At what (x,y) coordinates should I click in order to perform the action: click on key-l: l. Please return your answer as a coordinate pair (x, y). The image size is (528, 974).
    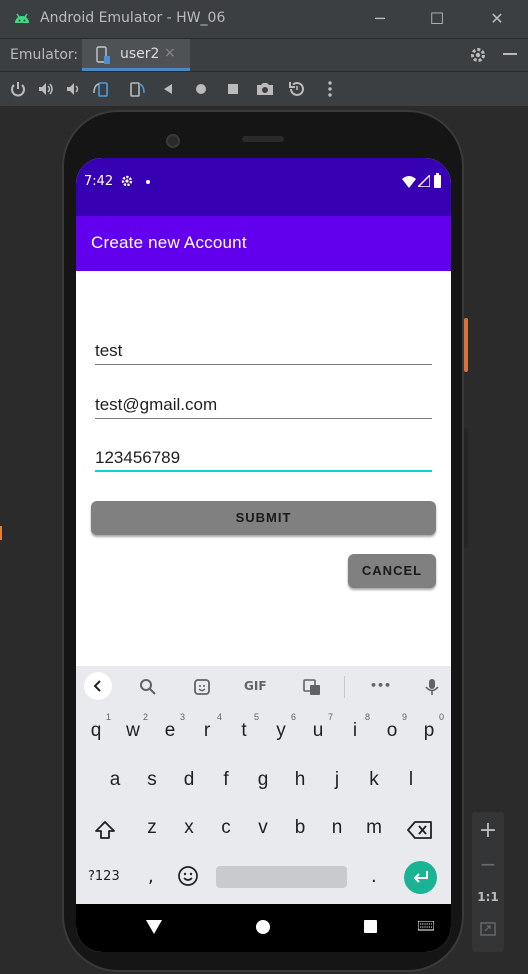
    Looking at the image, I should click on (411, 780).